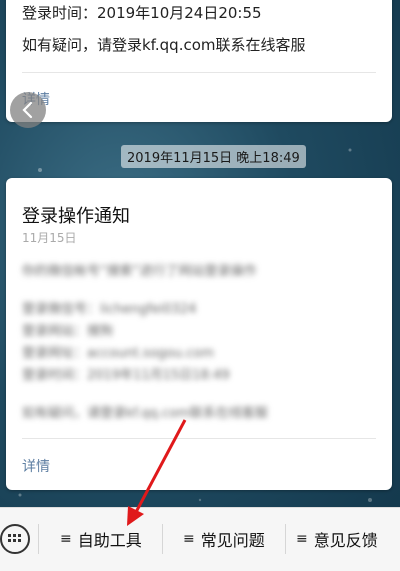 Image resolution: width=400 pixels, height=571 pixels. Describe the element at coordinates (345, 540) in the screenshot. I see `menu-item-label: 意见反馈` at that location.